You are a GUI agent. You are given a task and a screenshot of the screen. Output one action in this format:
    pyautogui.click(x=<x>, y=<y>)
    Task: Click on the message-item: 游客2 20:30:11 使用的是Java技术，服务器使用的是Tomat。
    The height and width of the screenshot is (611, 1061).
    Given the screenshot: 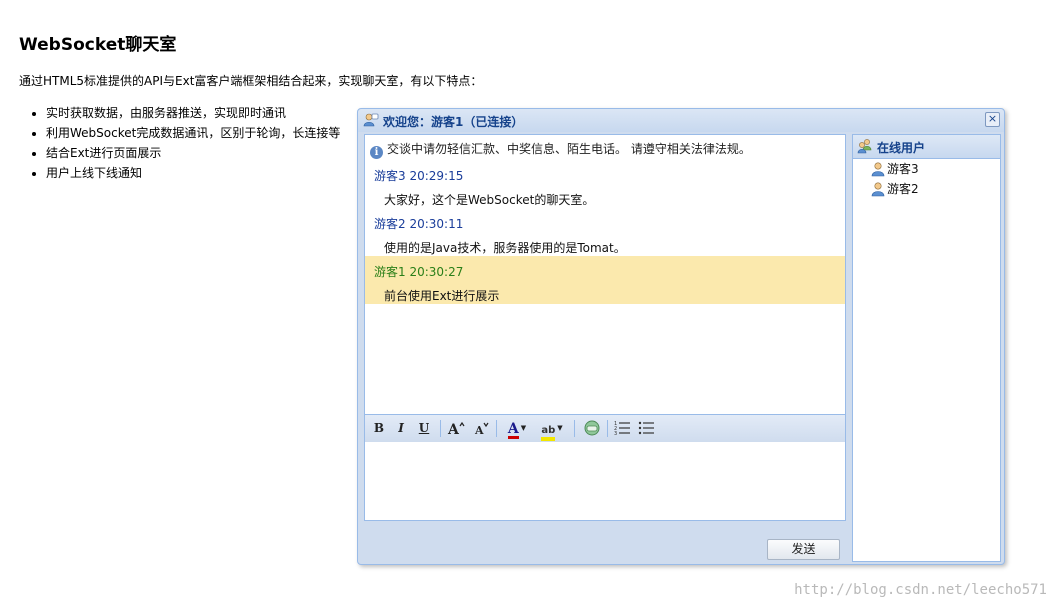 What is the action you would take?
    pyautogui.click(x=605, y=232)
    